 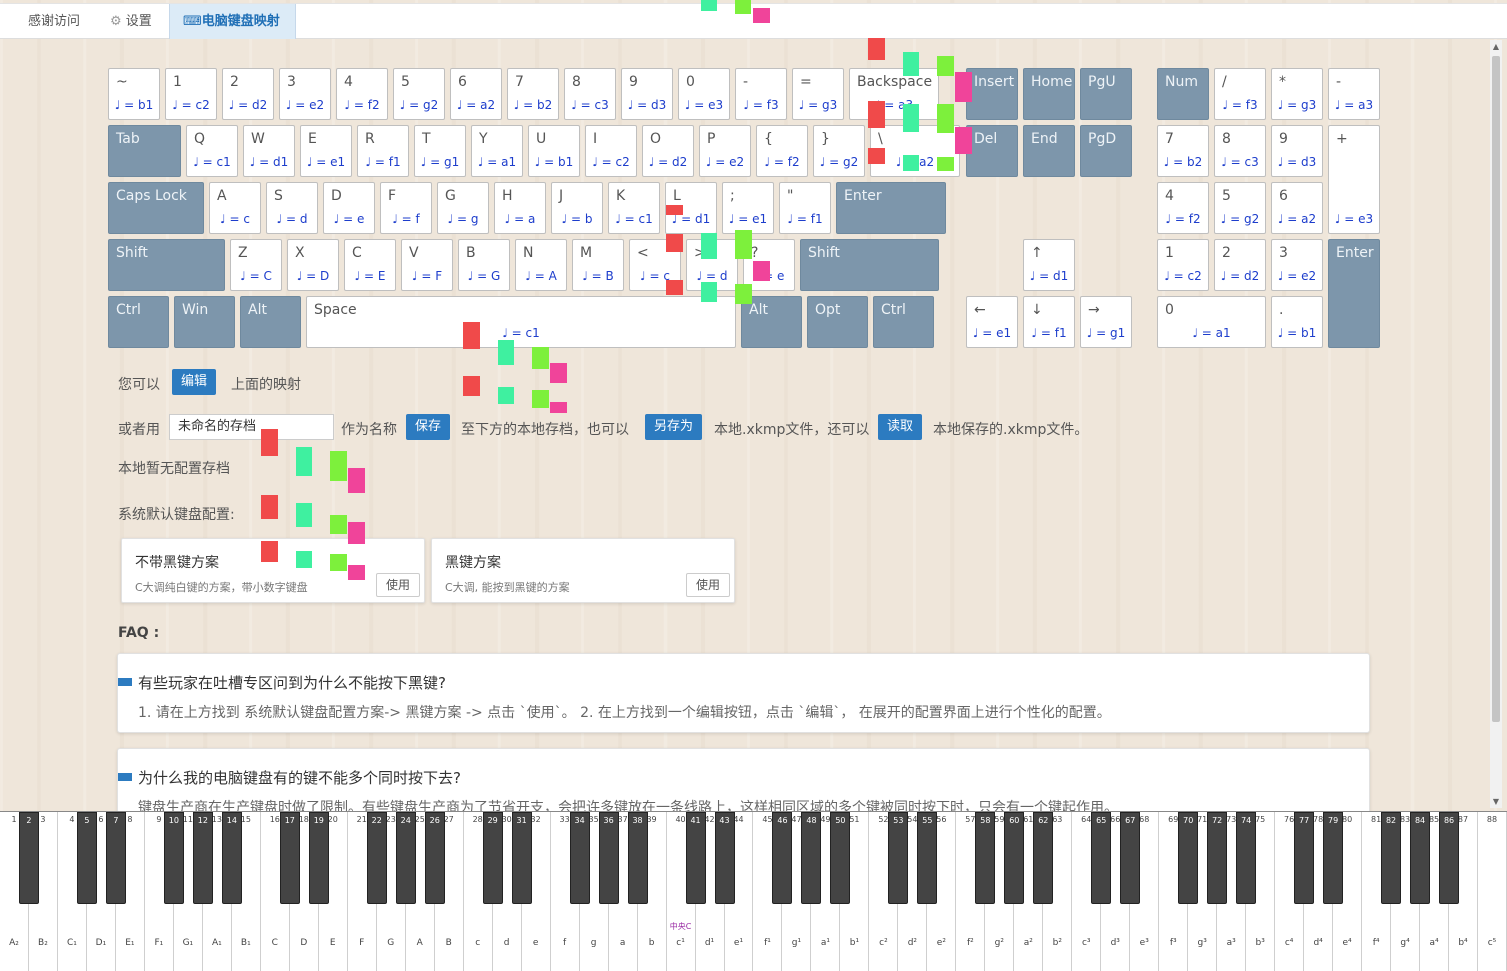 I want to click on key-2-2: S ♩ = d, so click(x=292, y=208).